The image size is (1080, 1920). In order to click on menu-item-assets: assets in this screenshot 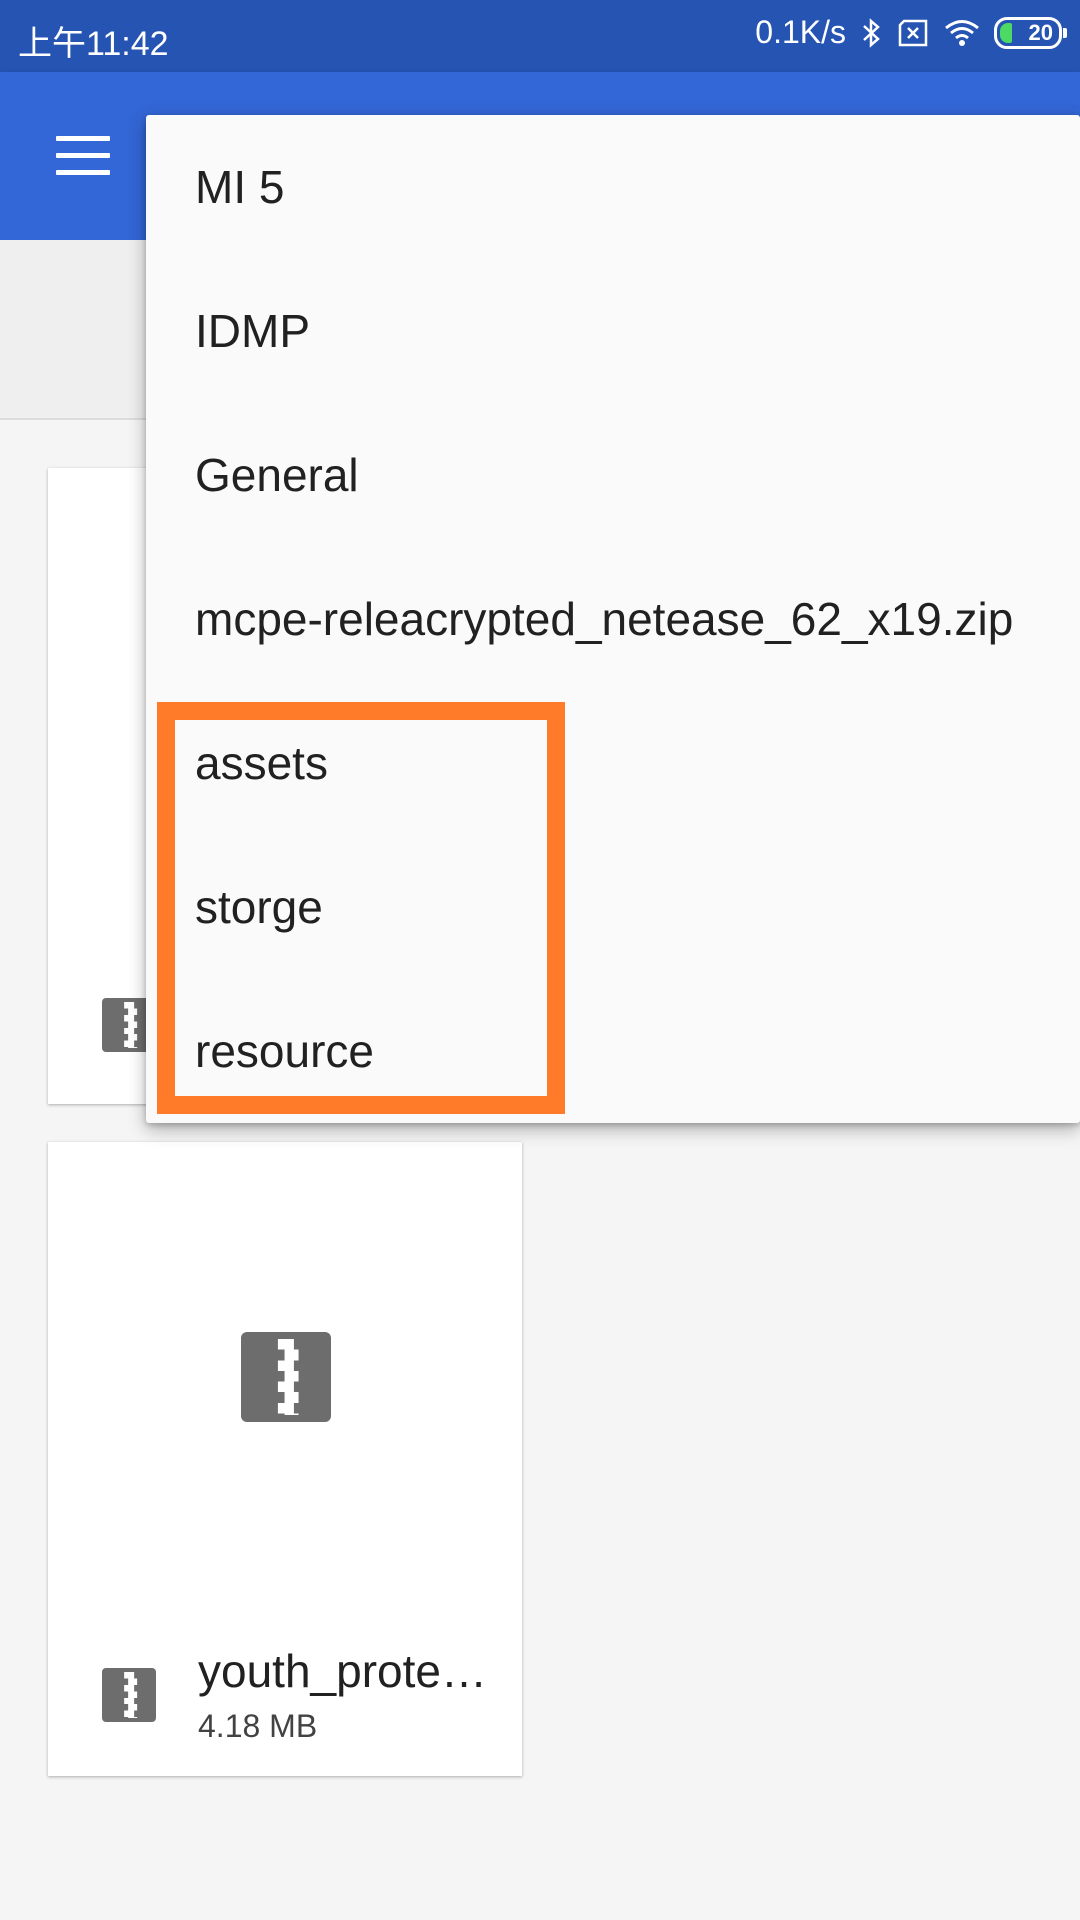, I will do `click(613, 763)`.